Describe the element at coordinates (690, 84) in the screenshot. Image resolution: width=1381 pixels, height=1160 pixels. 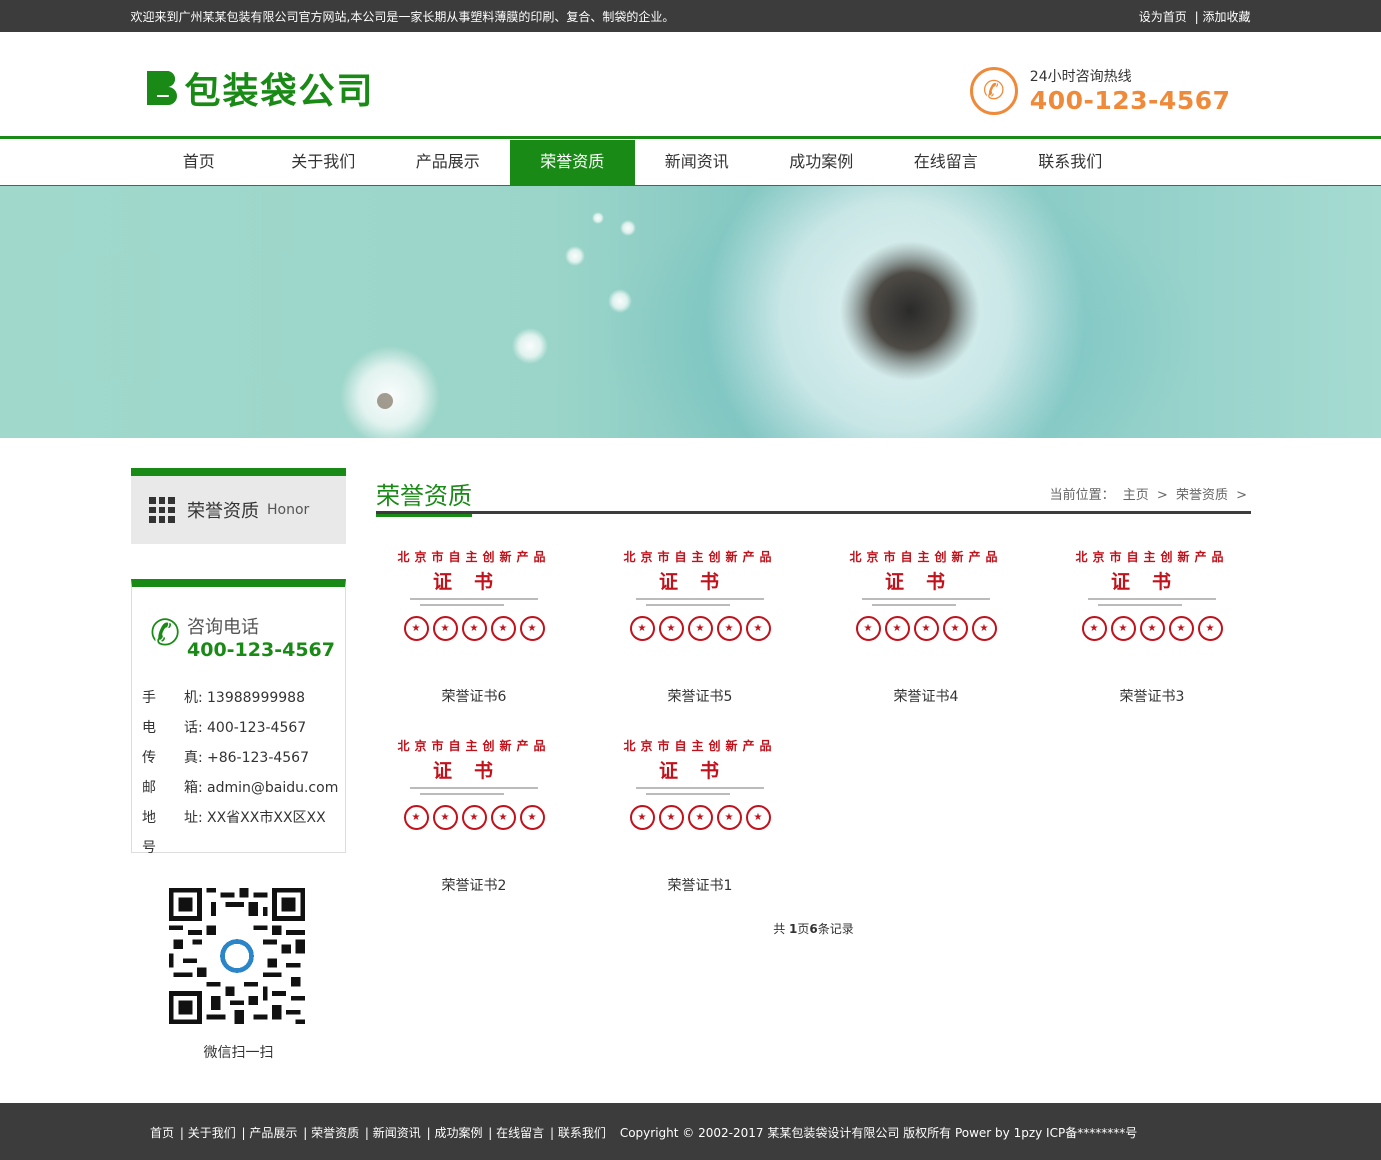
I see `site-header: 包装袋公司 ✆ 24小时咨询热线 400-123-4567` at that location.